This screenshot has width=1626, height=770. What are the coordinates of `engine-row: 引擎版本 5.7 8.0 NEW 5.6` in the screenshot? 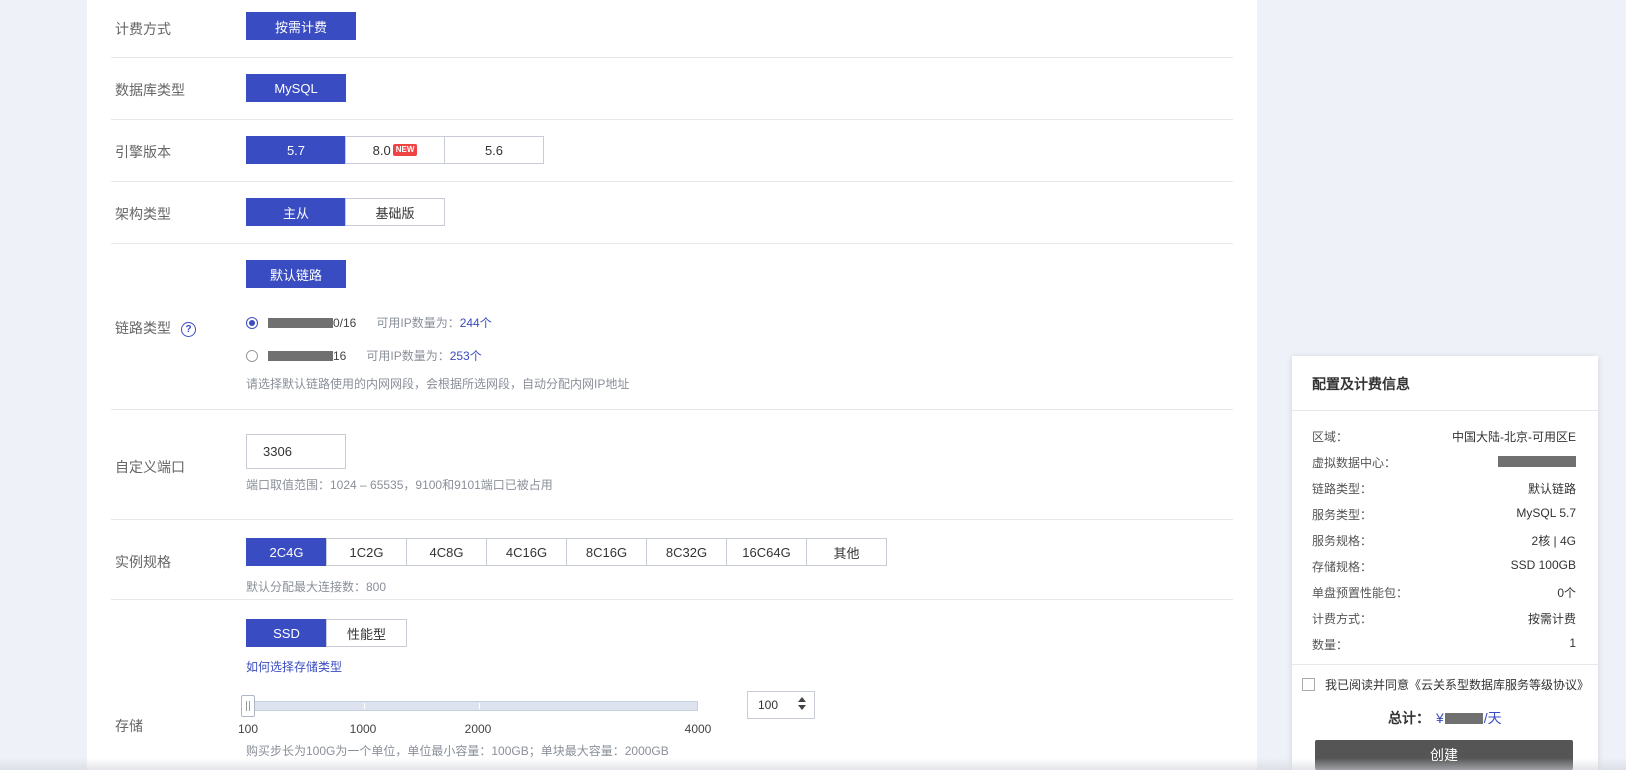 It's located at (672, 151).